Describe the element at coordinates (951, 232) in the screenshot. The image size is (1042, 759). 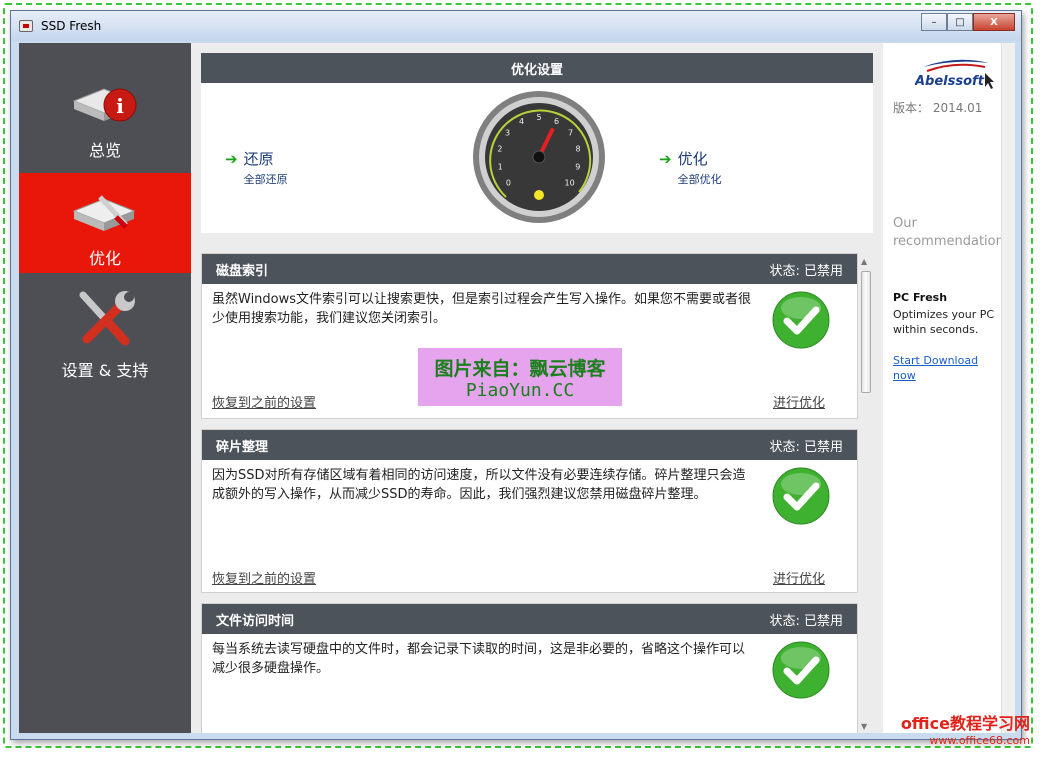
I see `recommendation-label: Our recommendation:` at that location.